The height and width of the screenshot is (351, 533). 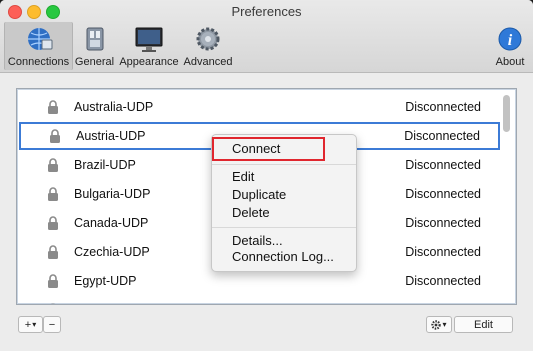 I want to click on toolbar-advanced: Advanced, so click(x=208, y=46).